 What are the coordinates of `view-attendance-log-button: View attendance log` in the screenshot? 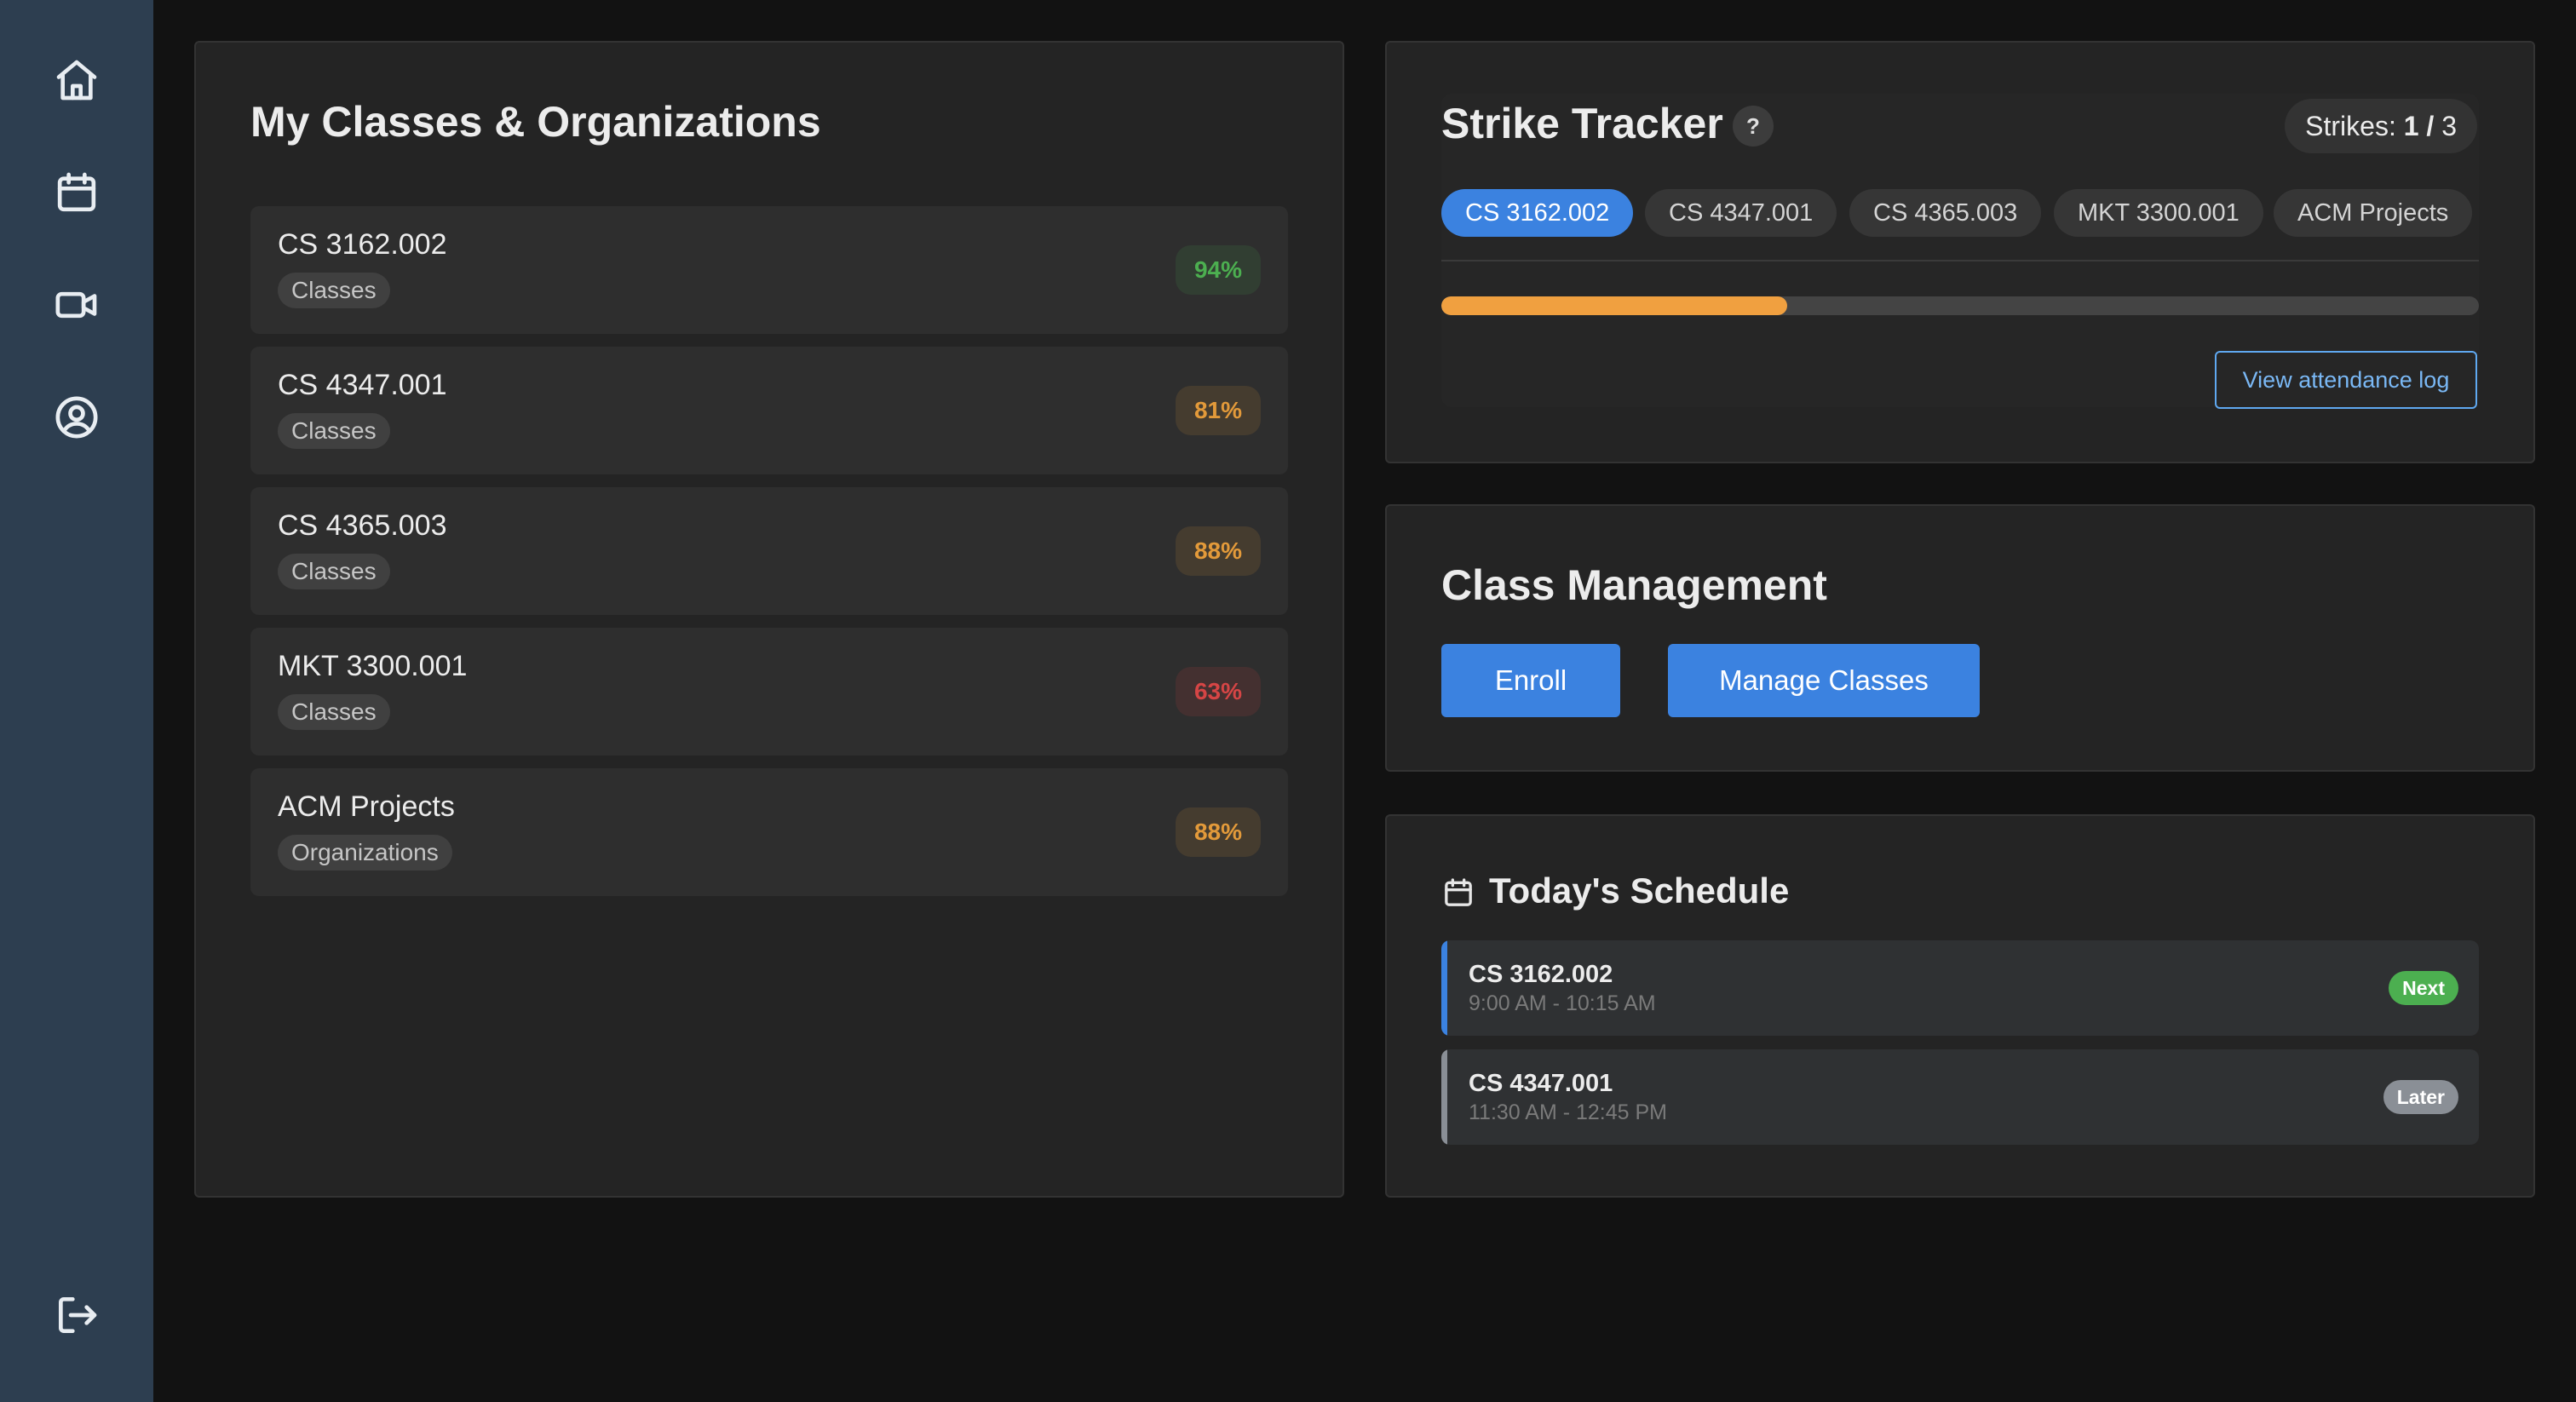 It's located at (2346, 380).